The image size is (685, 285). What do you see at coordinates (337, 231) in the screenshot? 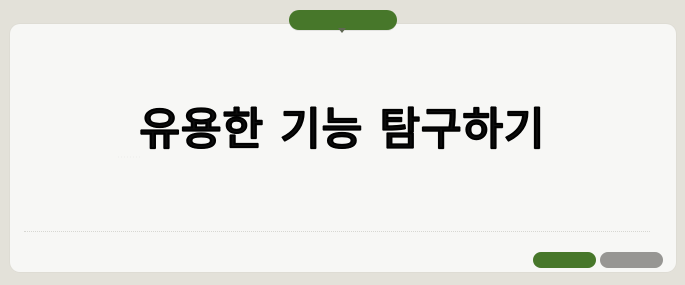
I see `dotted-divider` at bounding box center [337, 231].